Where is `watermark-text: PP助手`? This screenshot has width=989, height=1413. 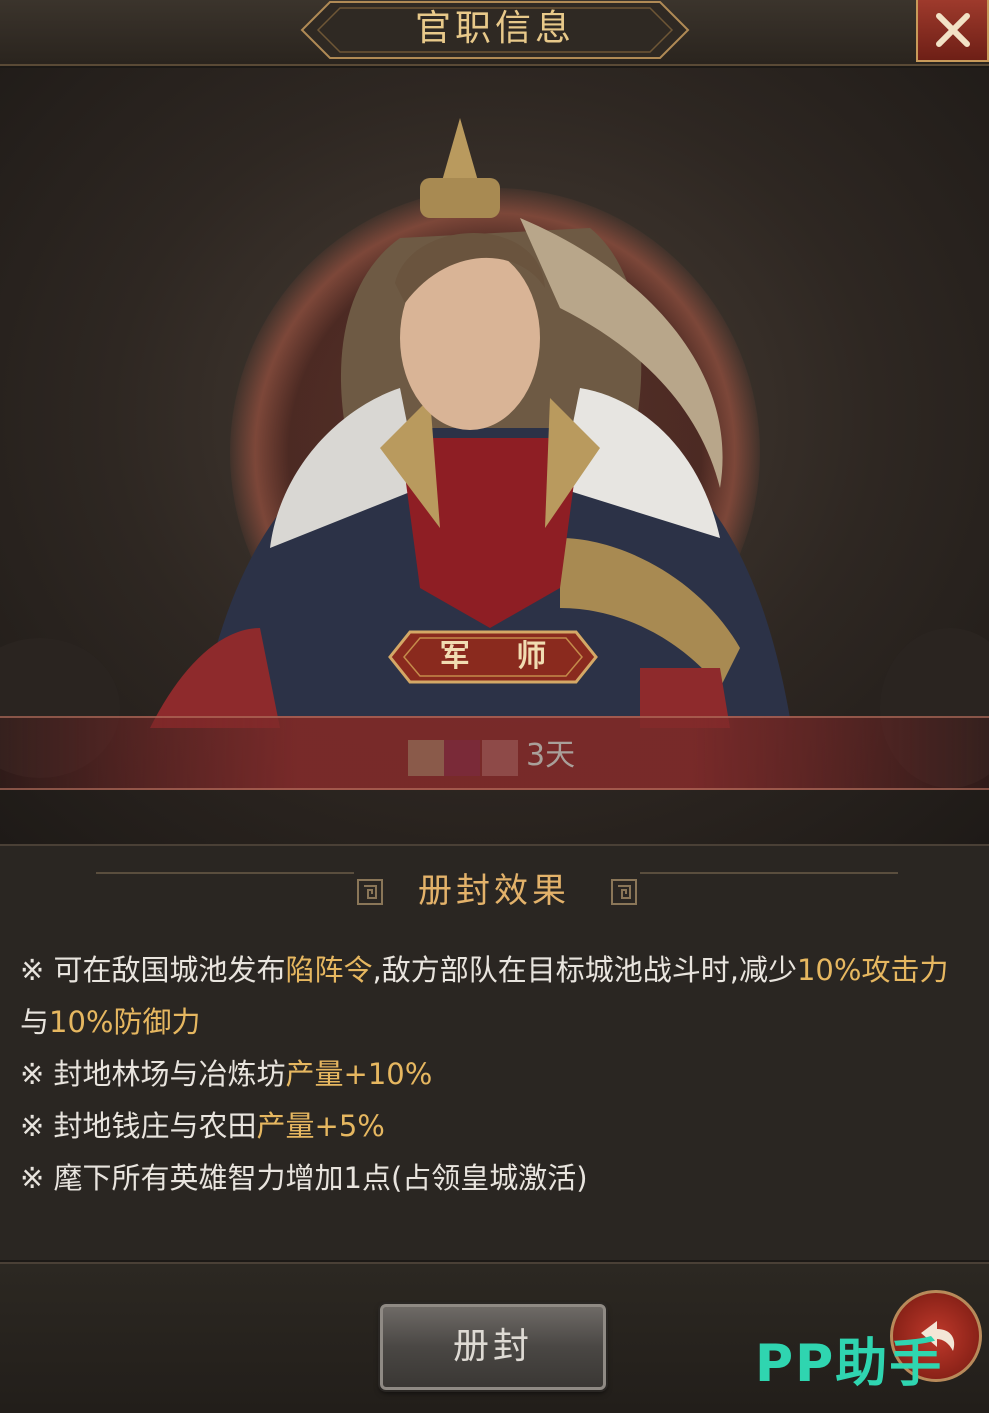 watermark-text: PP助手 is located at coordinates (849, 1364).